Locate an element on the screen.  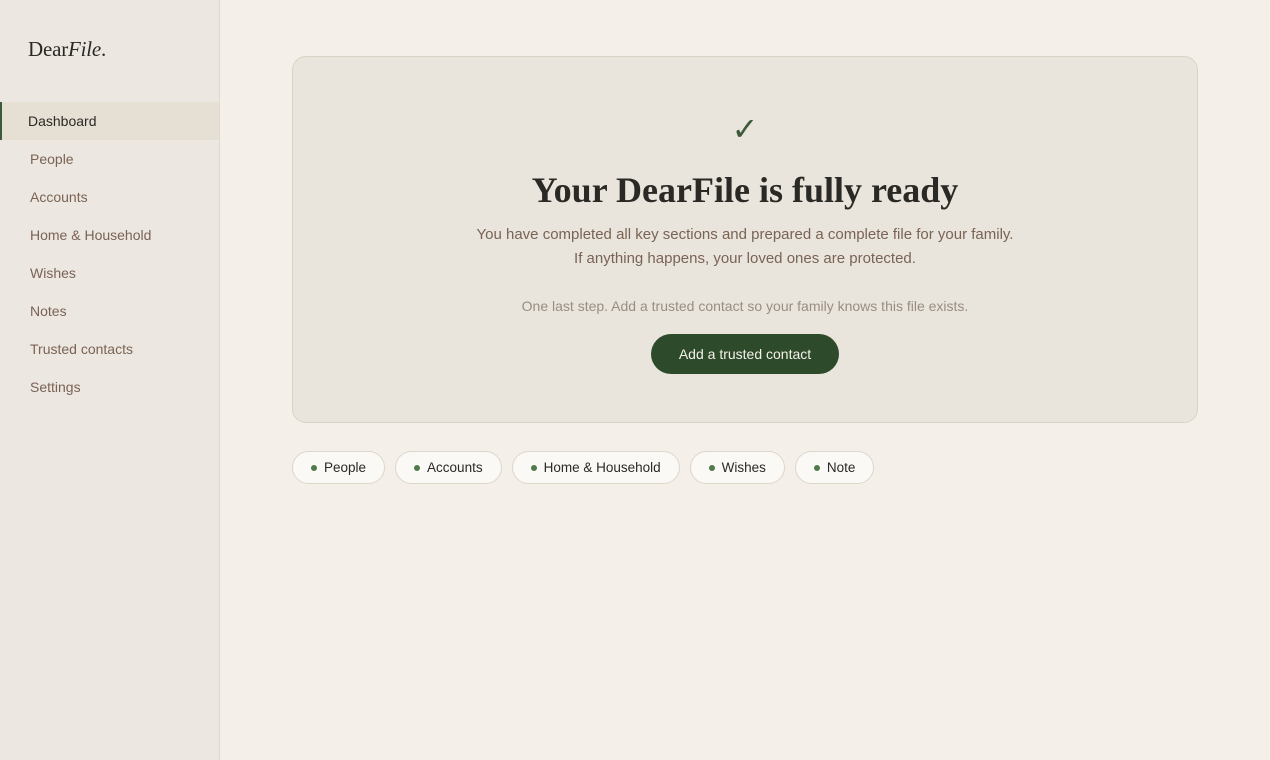
card-title: Your DearFile is fully ready is located at coordinates (745, 190).